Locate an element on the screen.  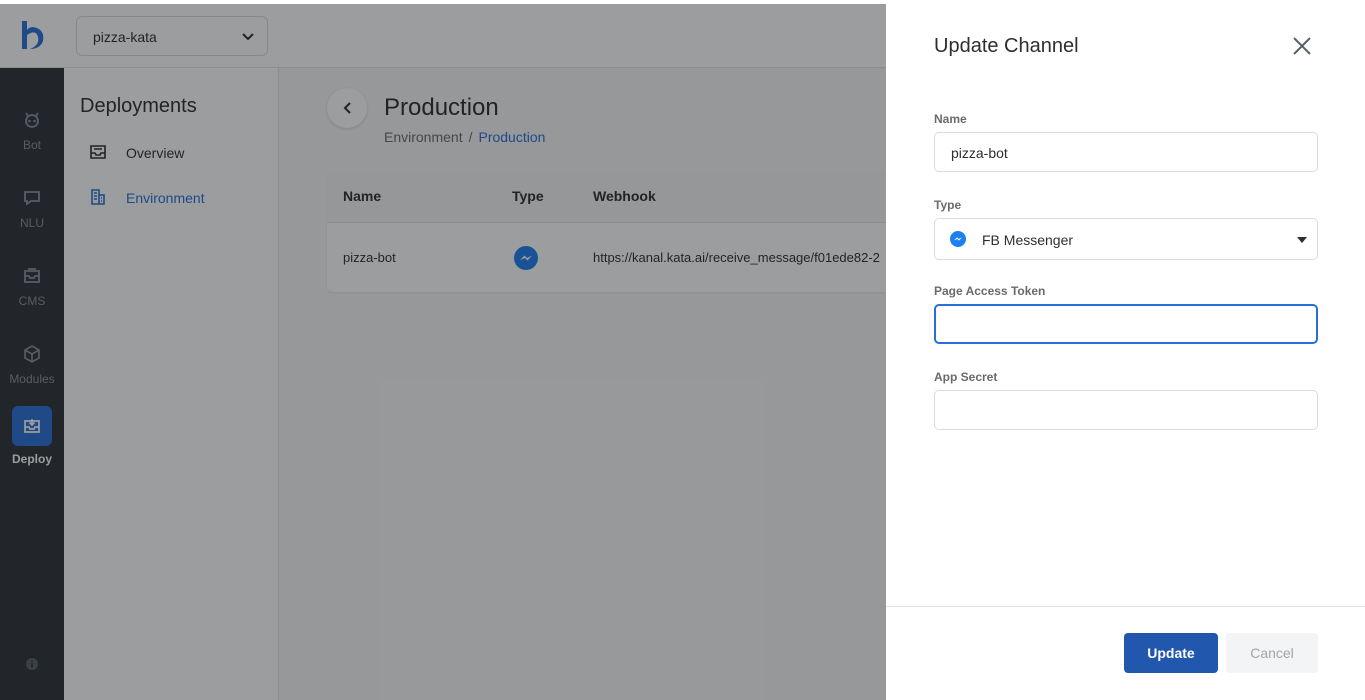
drawer-title: Update Channel is located at coordinates (1006, 46).